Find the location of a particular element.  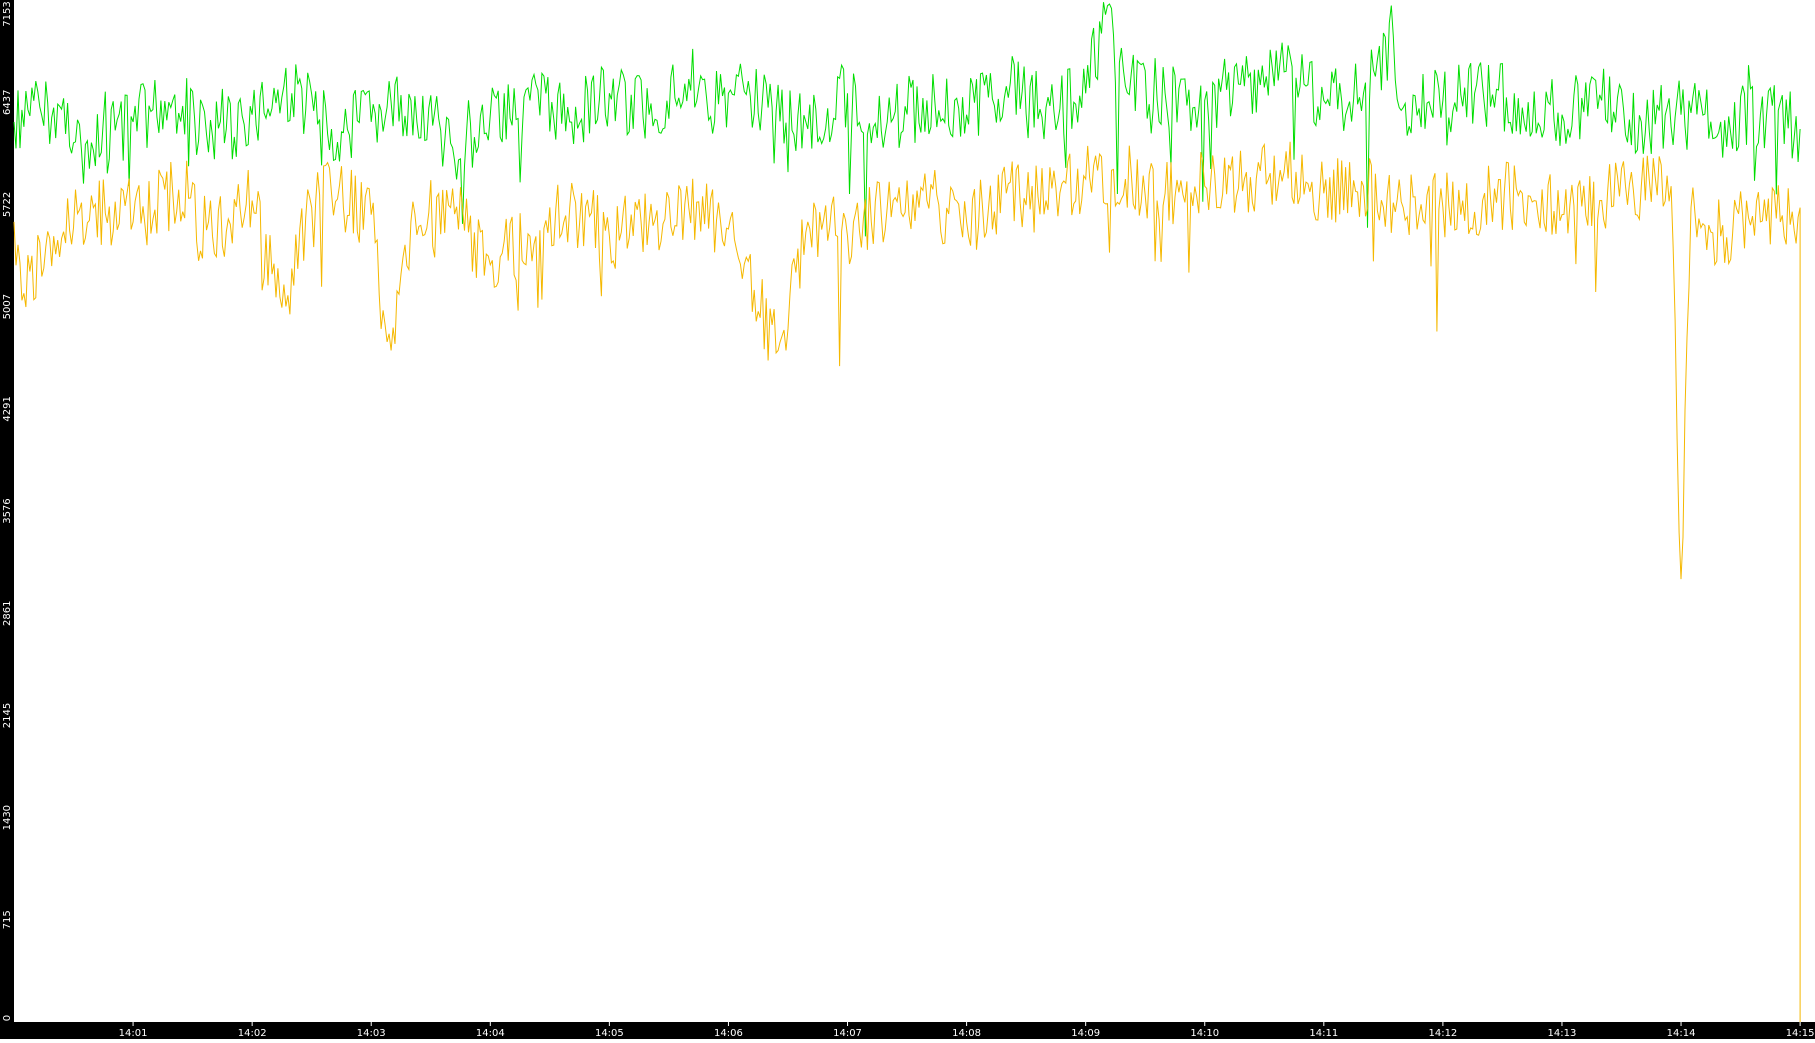

y-tick-label: 2861 is located at coordinates (7, 613).